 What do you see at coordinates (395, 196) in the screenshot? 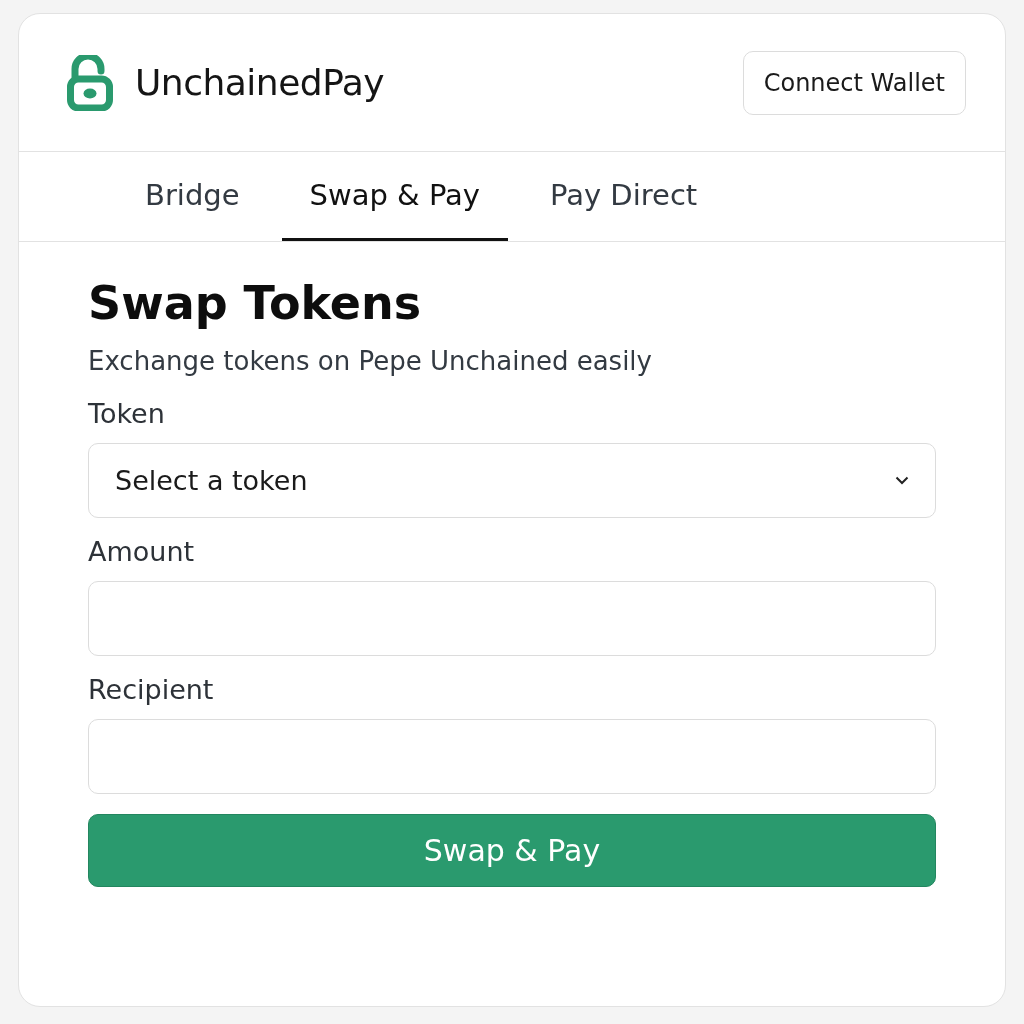
I see `tab: Swap & Pay` at bounding box center [395, 196].